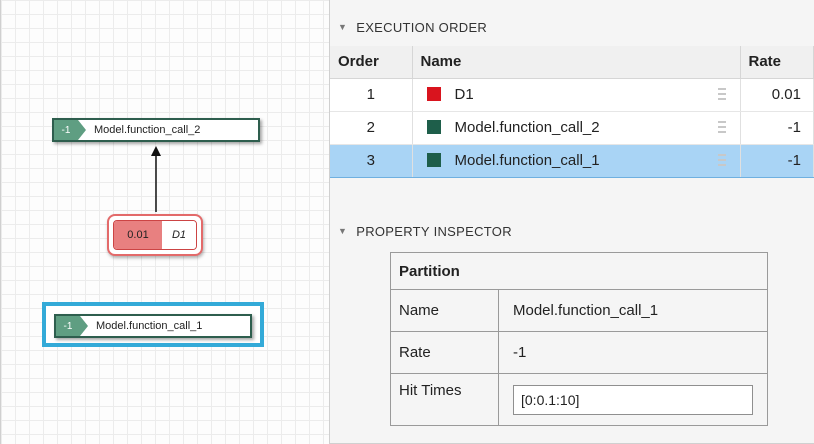 This screenshot has width=814, height=444. Describe the element at coordinates (149, 326) in the screenshot. I see `fc1-block-label: Model.function_call_1` at that location.